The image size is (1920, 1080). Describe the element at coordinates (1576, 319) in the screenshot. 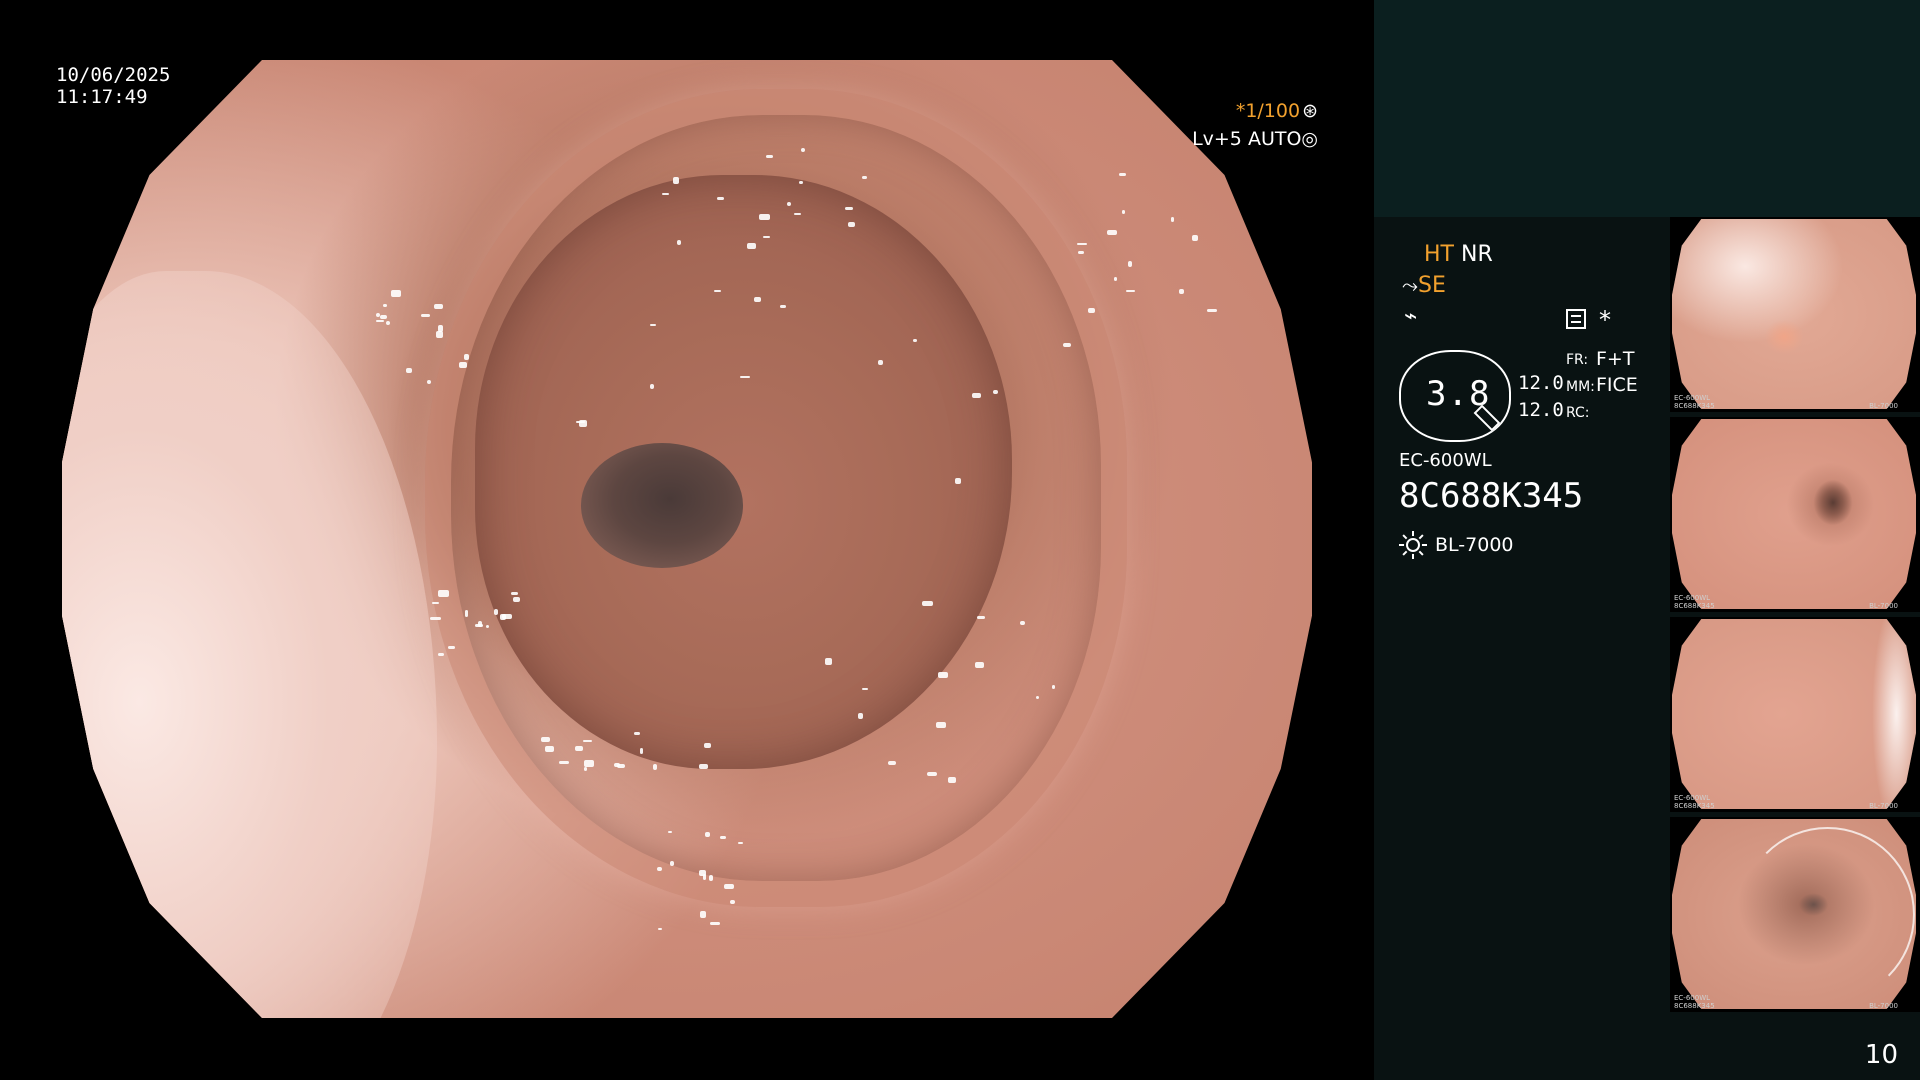

I see `menu-list-icon` at that location.